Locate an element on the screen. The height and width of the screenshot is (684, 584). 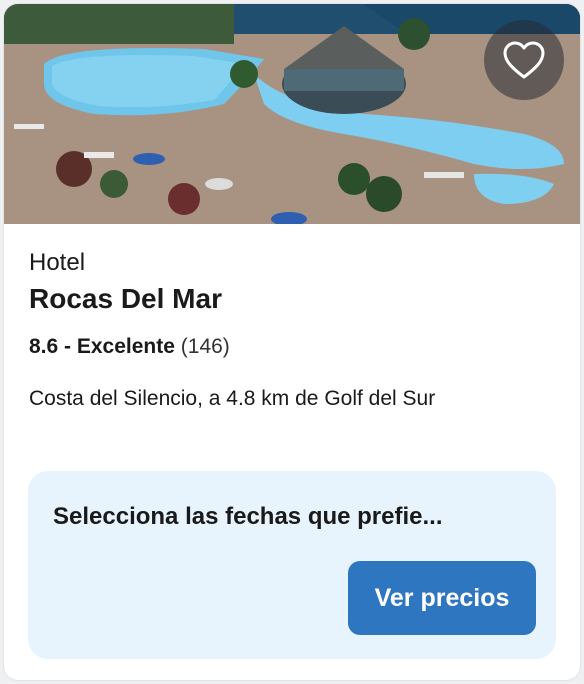
rating-score: 8.6 - Excelente is located at coordinates (102, 346).